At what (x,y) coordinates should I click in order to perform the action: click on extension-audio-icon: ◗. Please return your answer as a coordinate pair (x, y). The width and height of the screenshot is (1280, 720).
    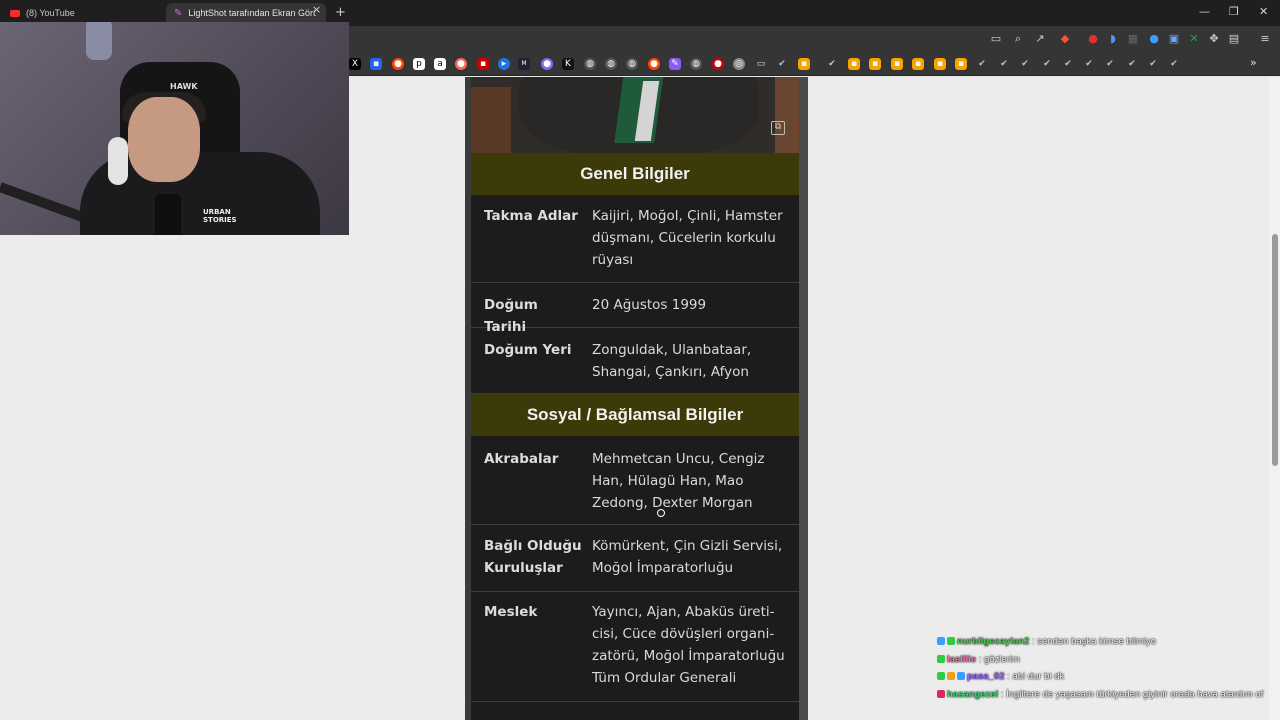
    Looking at the image, I should click on (1113, 39).